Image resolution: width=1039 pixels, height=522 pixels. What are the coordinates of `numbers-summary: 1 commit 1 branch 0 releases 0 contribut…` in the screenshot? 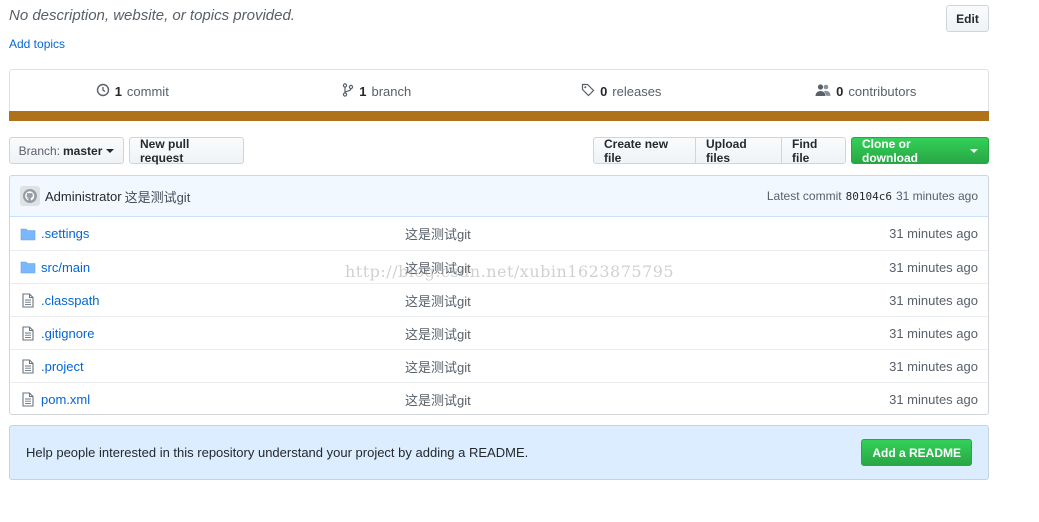 It's located at (499, 95).